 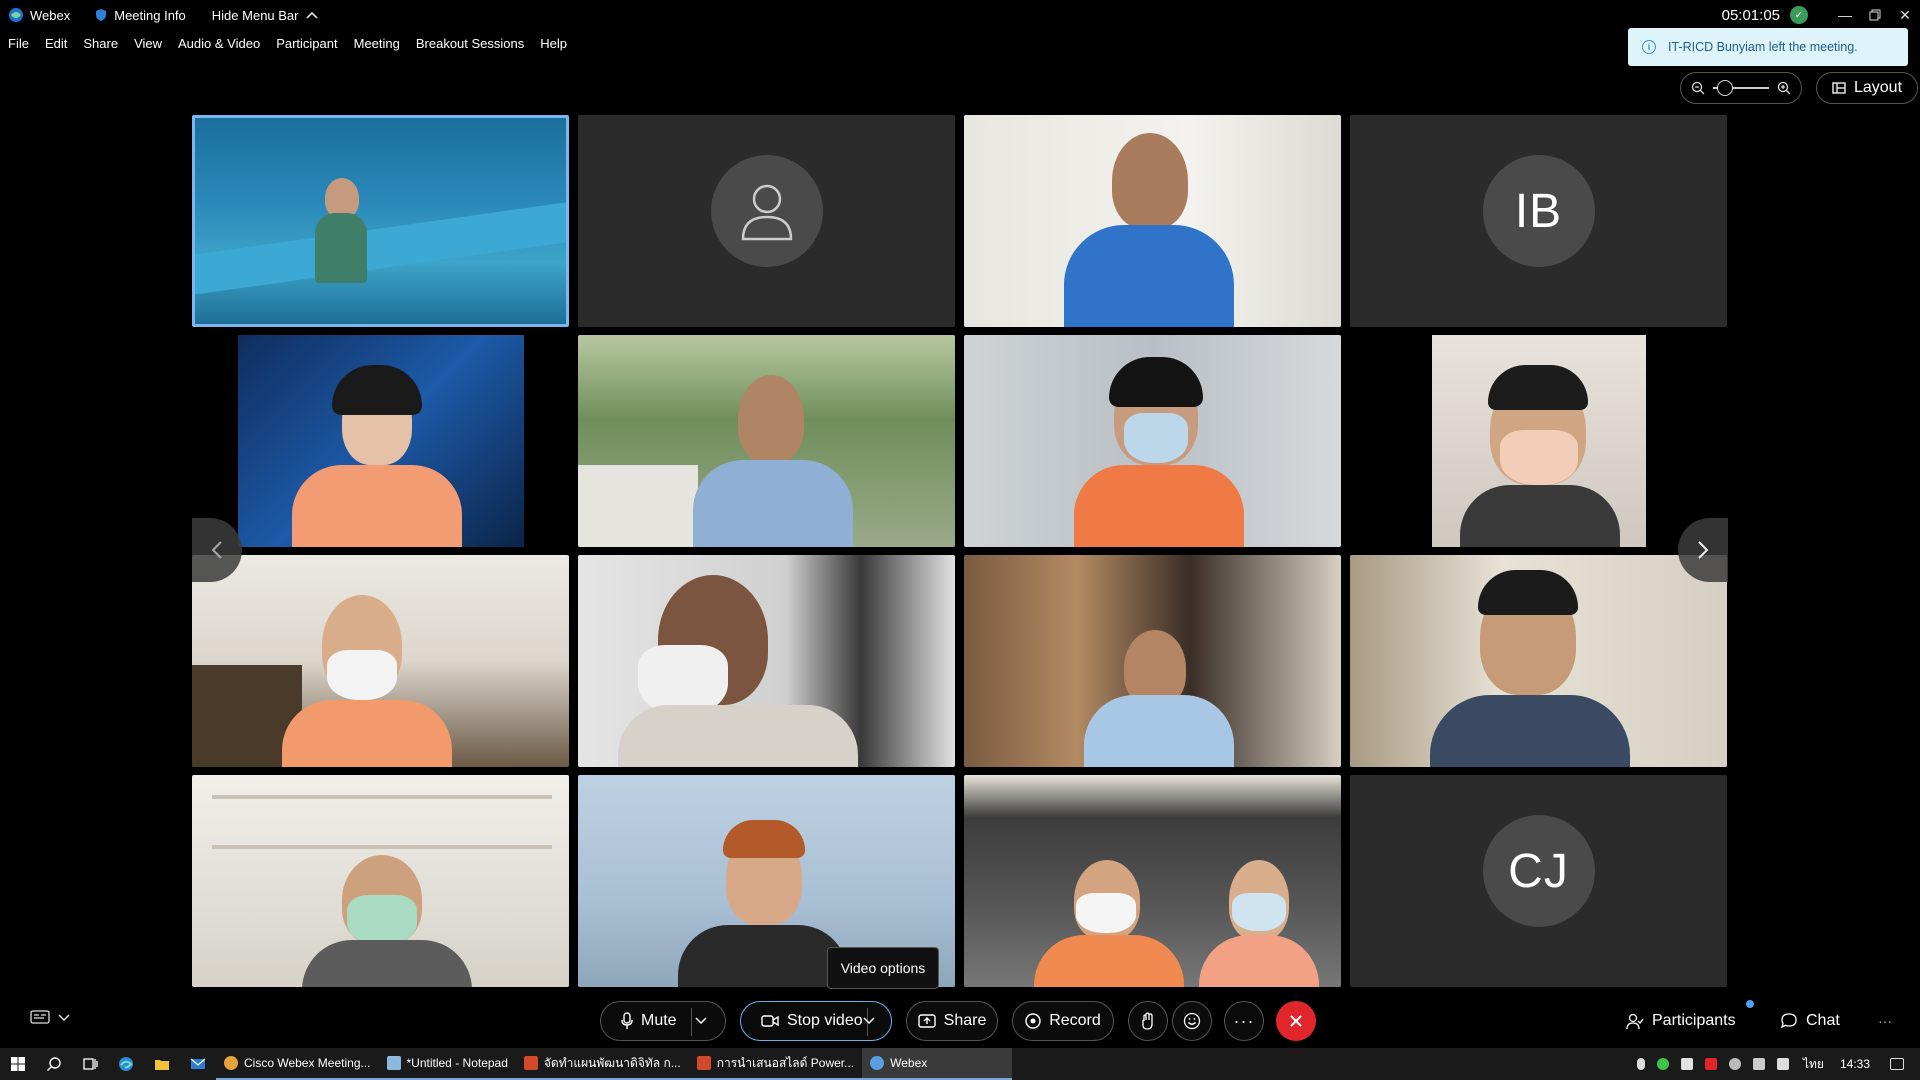 I want to click on powerpoint-icon, so click(x=530, y=1063).